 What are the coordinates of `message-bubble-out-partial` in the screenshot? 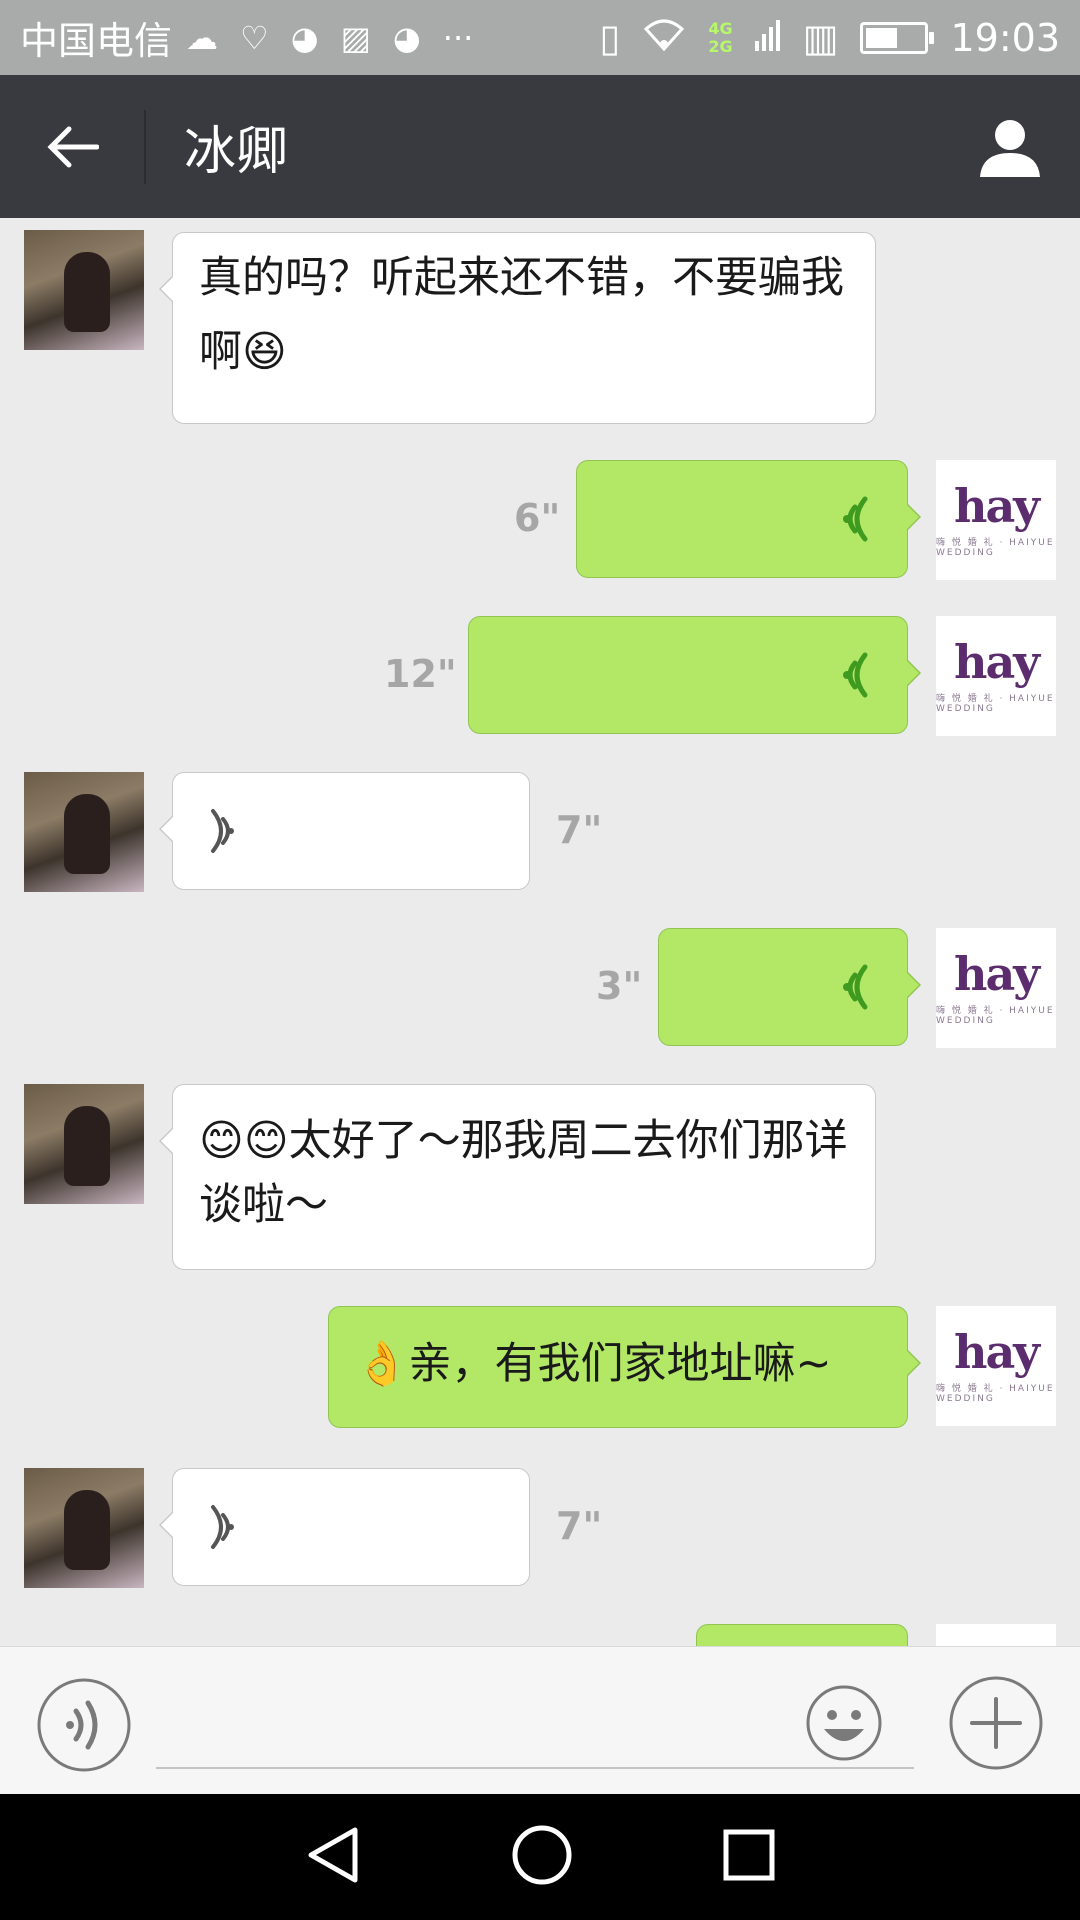 It's located at (802, 1635).